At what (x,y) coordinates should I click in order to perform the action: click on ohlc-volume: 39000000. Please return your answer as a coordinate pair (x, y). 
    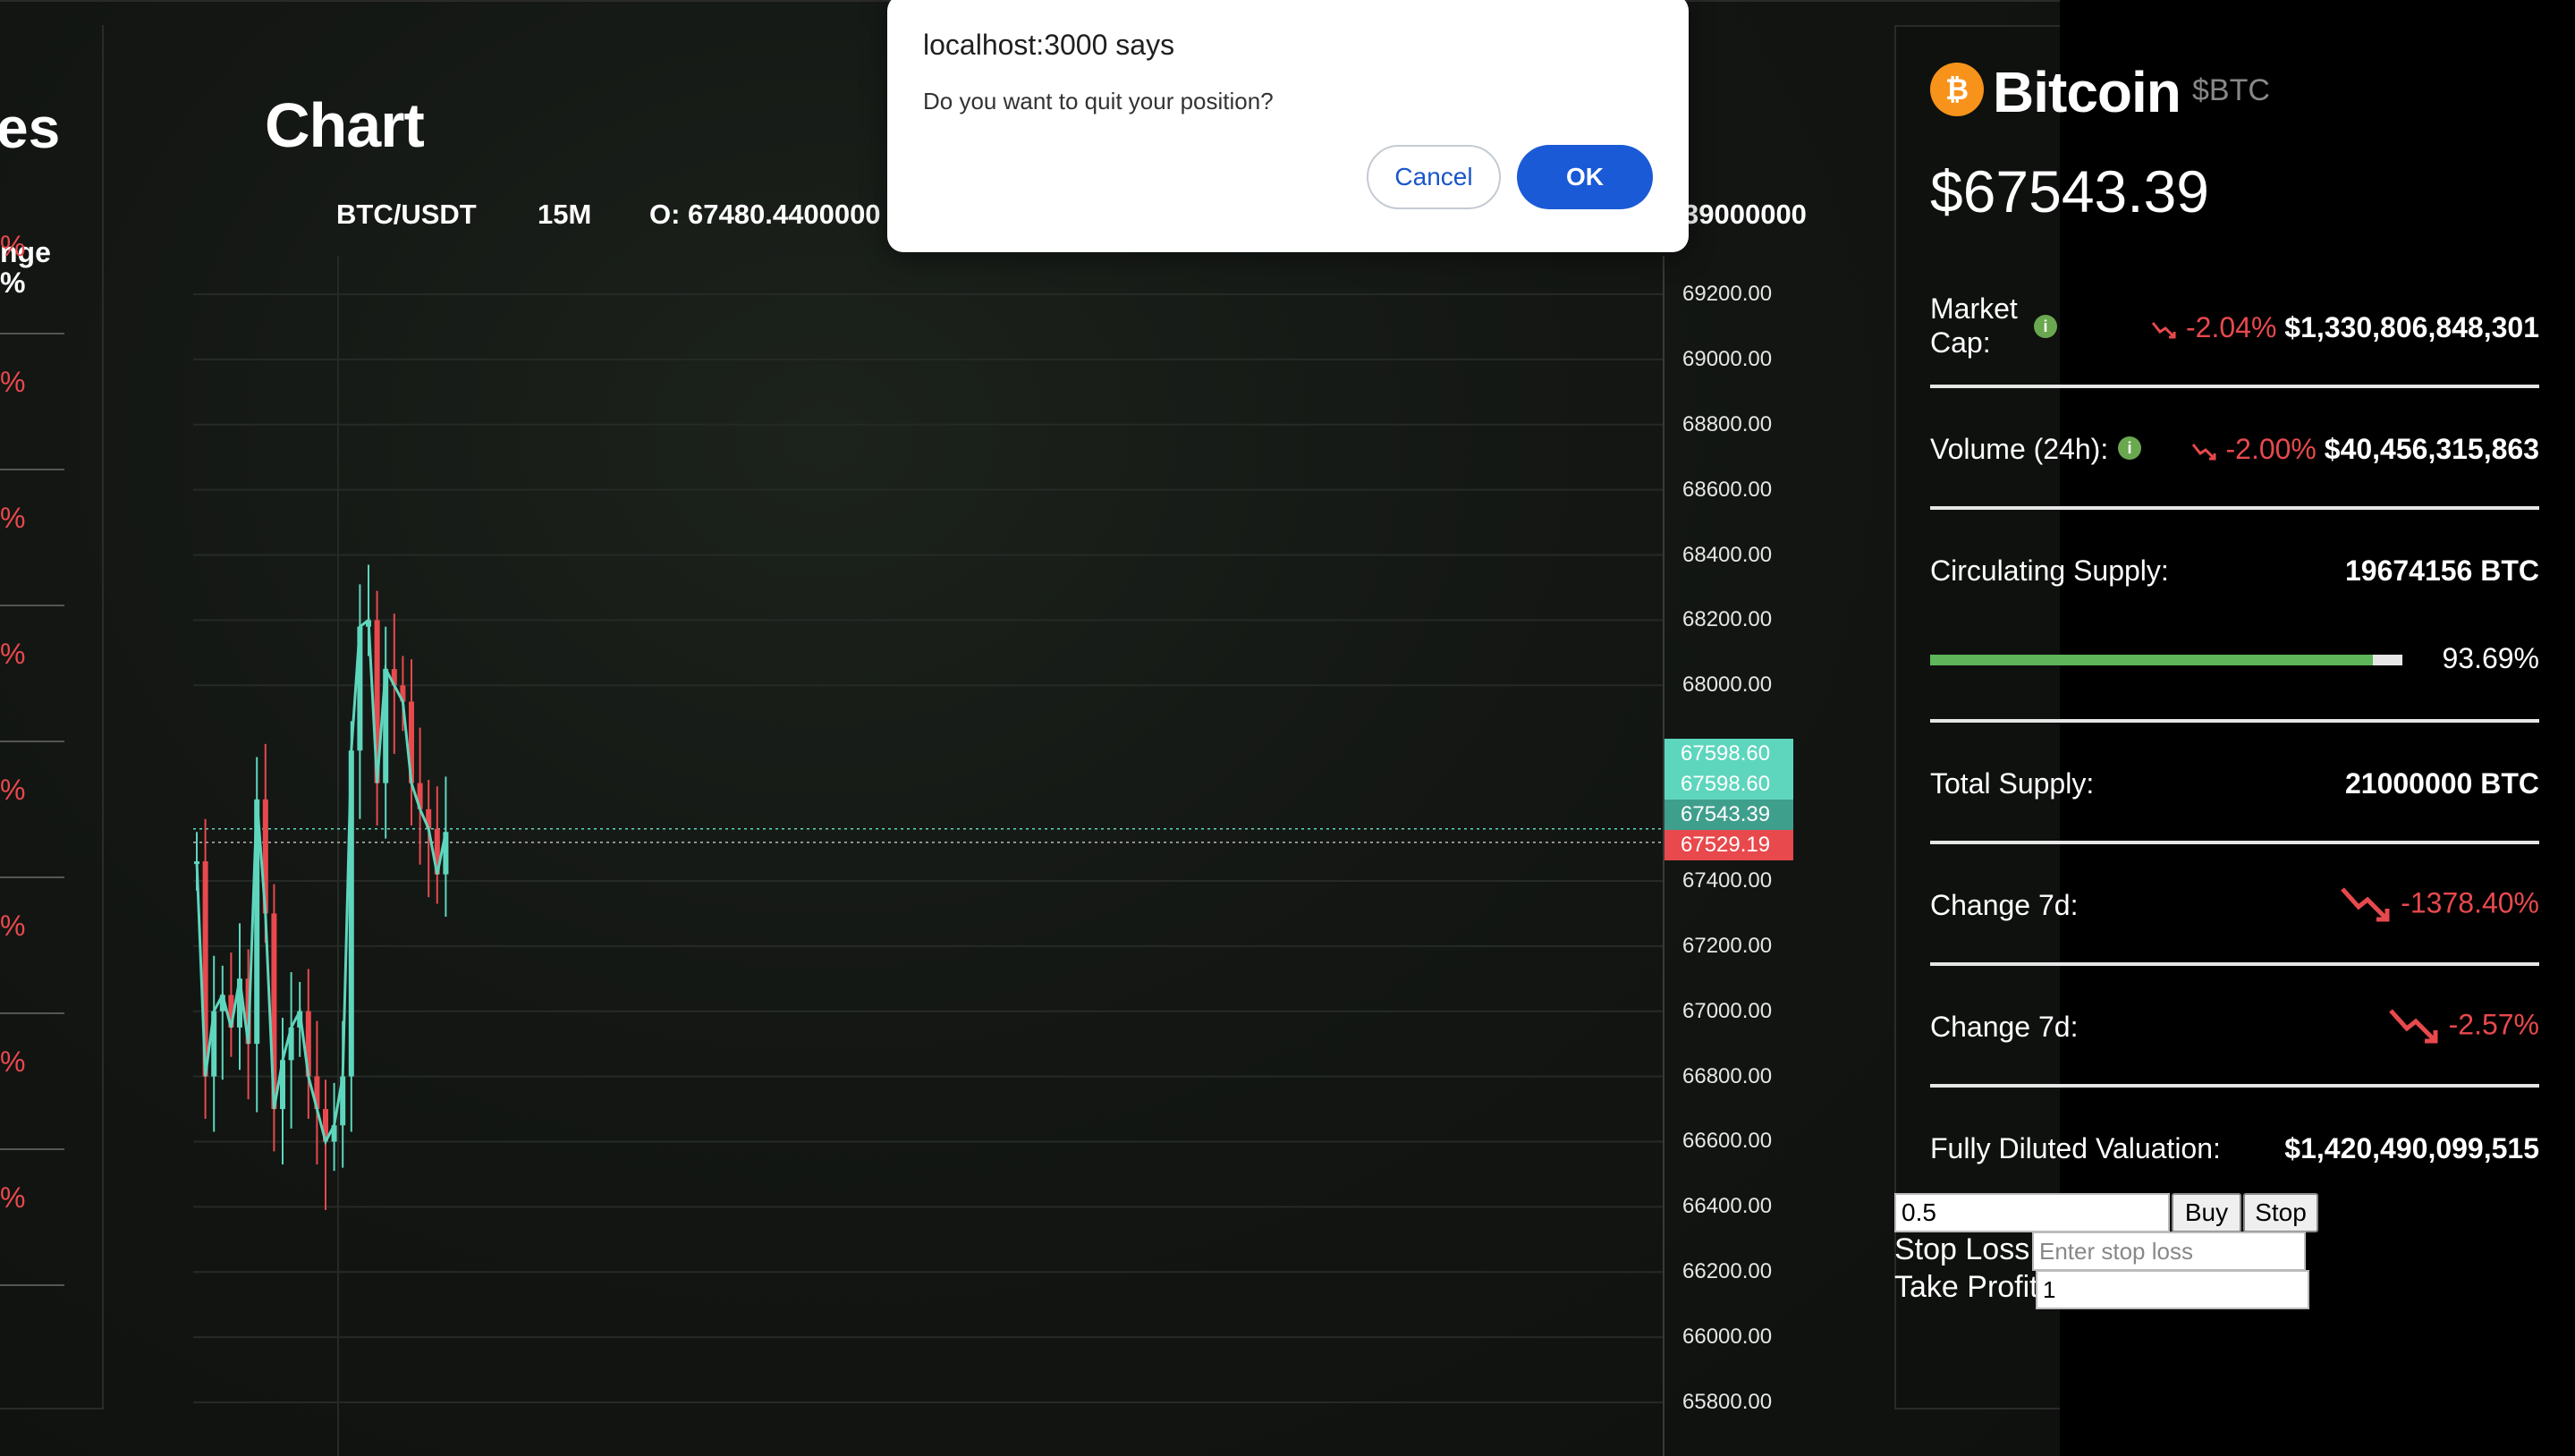
    Looking at the image, I should click on (1745, 214).